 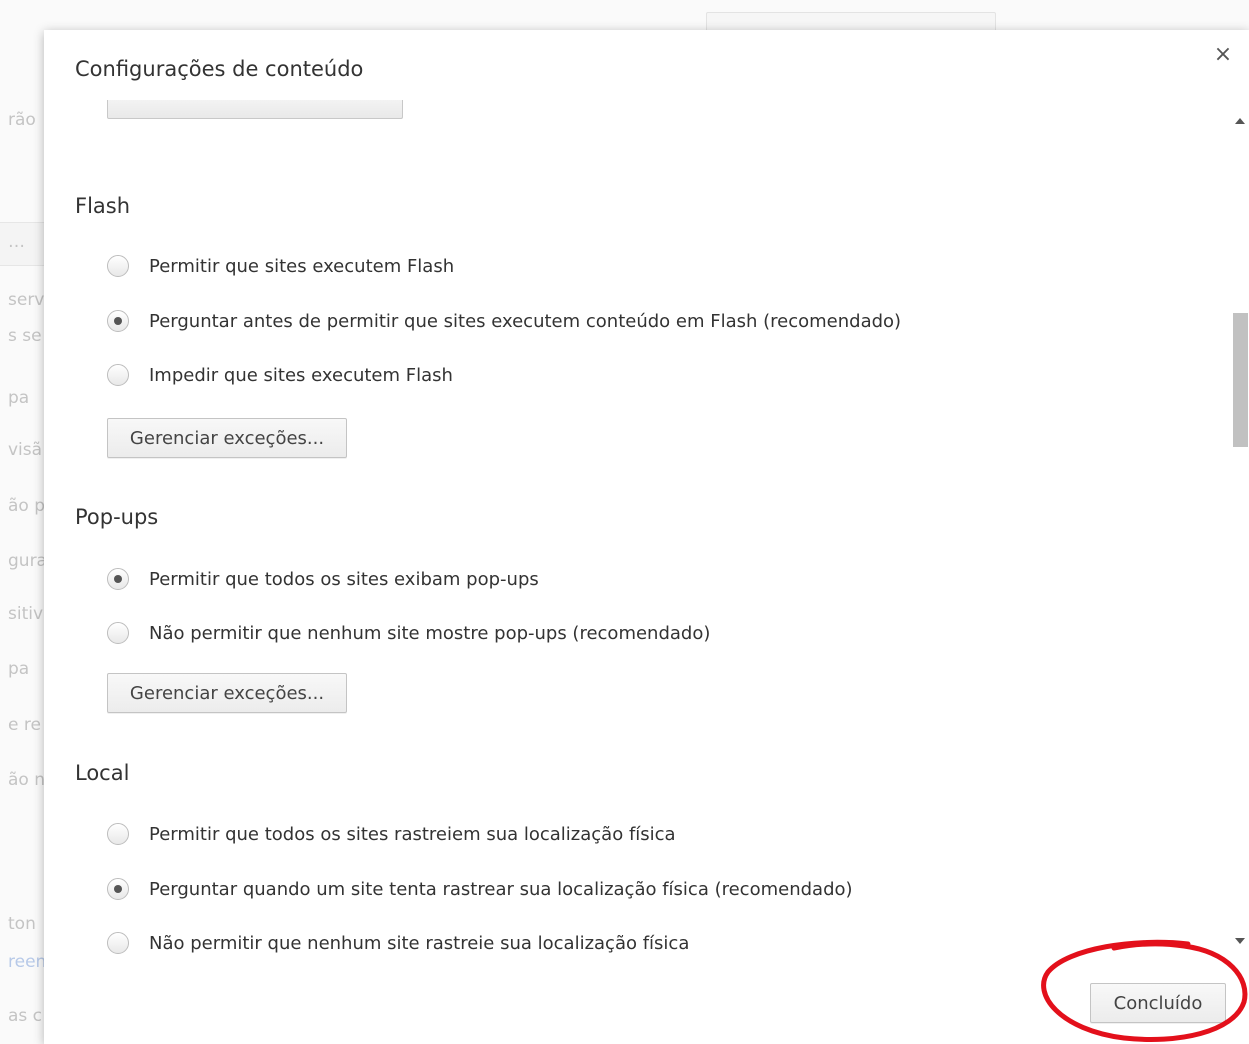 I want to click on scroll-thumb, so click(x=1240, y=380).